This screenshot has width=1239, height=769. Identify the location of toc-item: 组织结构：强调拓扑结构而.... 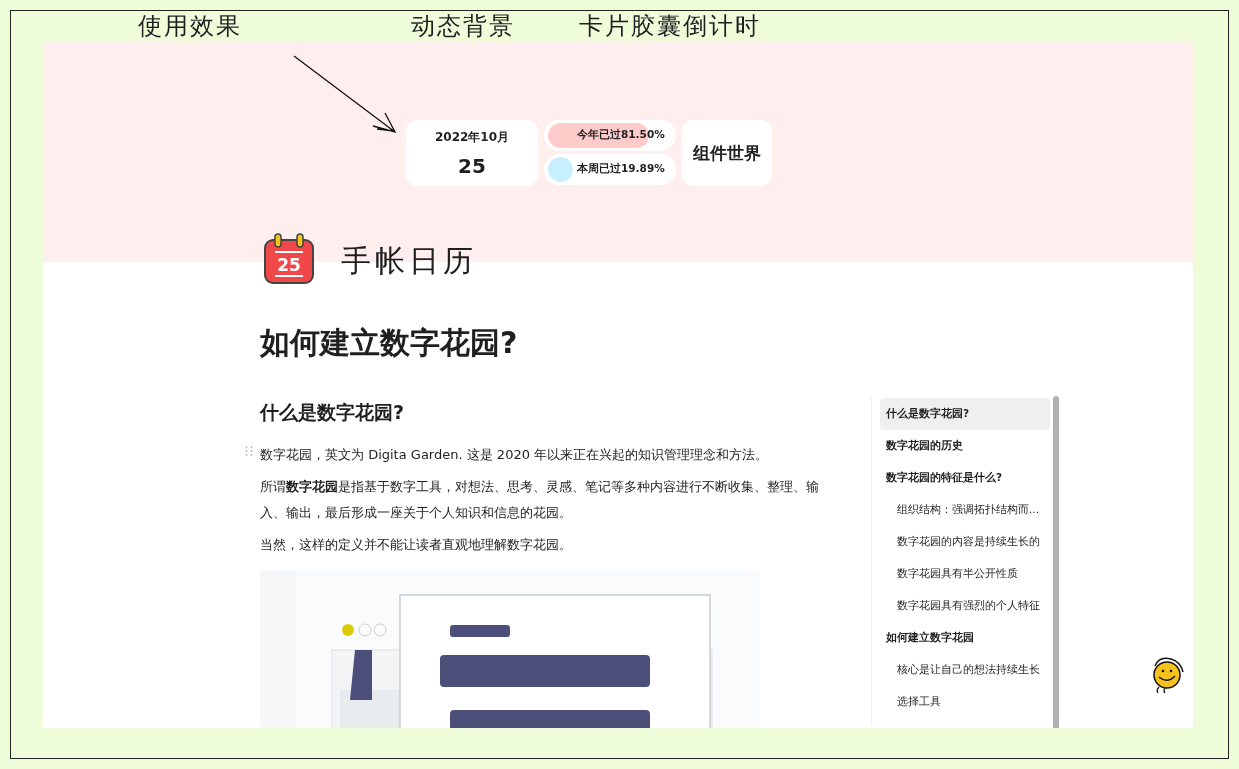
(965, 510).